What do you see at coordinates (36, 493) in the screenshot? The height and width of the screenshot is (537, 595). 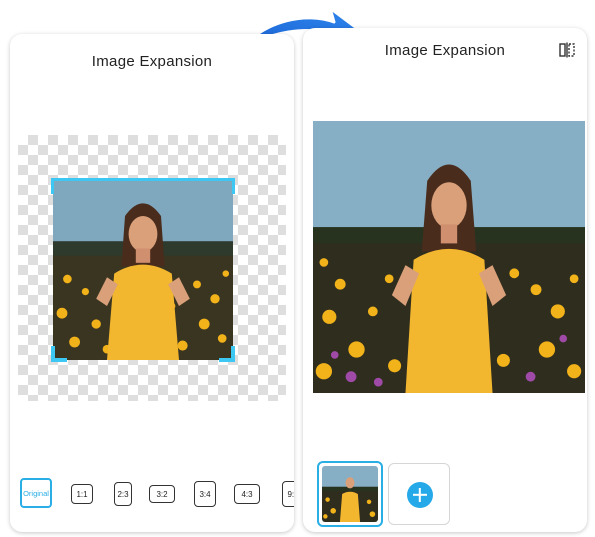 I see `ratio-original: Original` at bounding box center [36, 493].